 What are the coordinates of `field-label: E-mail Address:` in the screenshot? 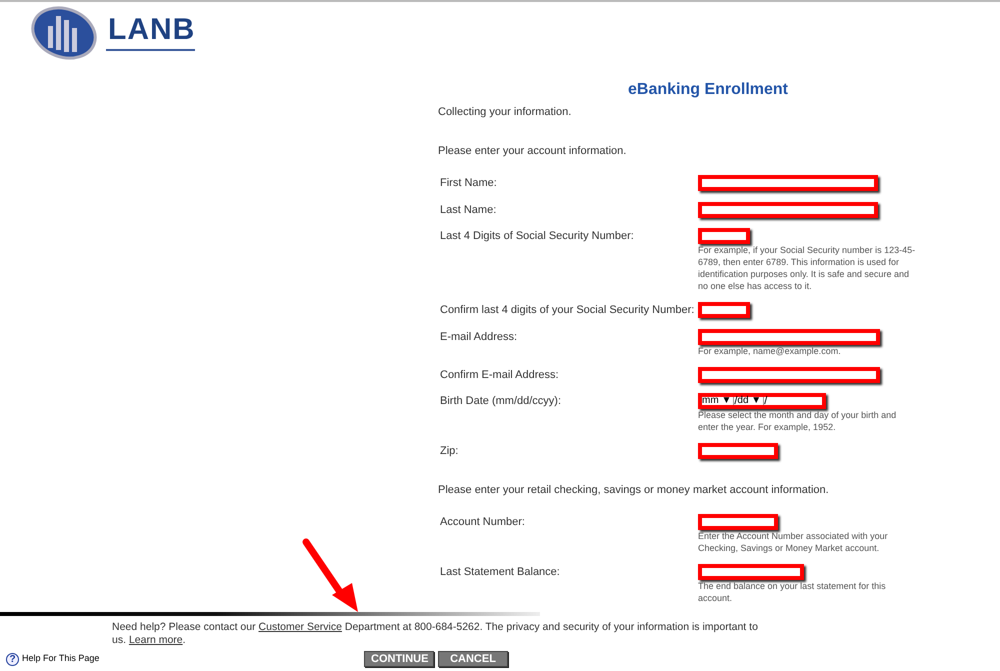 It's located at (479, 337).